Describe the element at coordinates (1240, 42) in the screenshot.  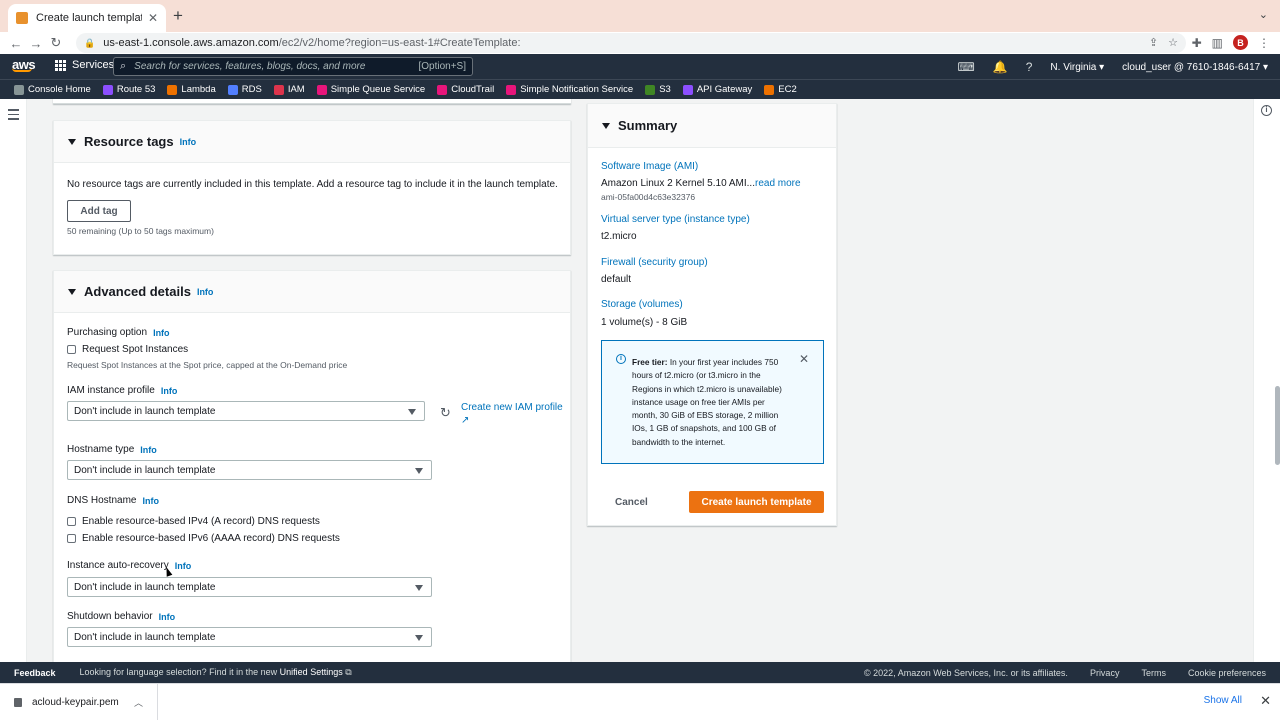
I see `profile-avatar: B` at that location.